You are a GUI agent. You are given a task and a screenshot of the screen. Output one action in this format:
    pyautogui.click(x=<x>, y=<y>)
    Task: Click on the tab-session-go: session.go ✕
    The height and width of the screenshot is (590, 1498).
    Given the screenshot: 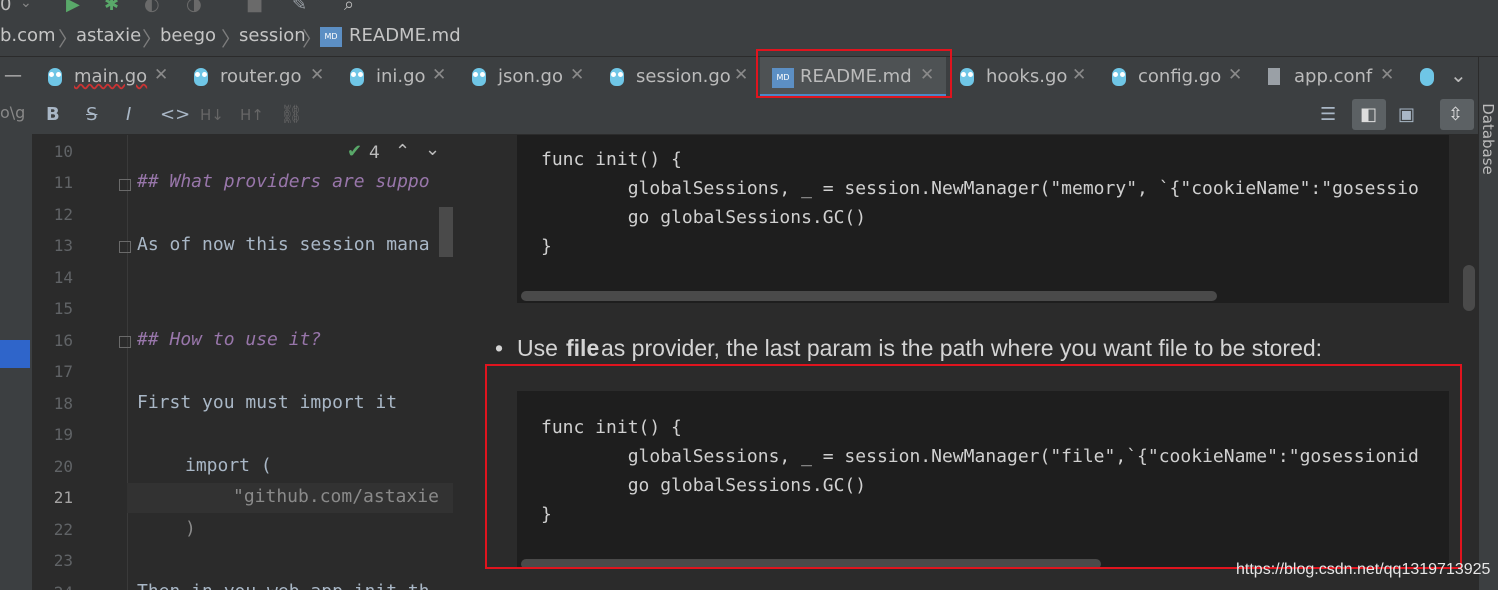 What is the action you would take?
    pyautogui.click(x=677, y=77)
    